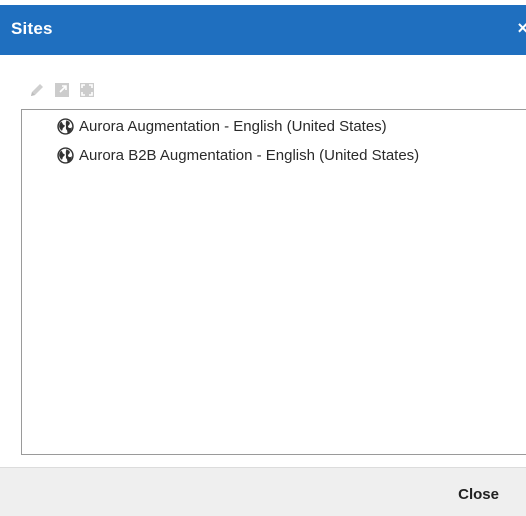 This screenshot has width=526, height=516. What do you see at coordinates (263, 30) in the screenshot?
I see `dialog-titlebar: Sites ×` at bounding box center [263, 30].